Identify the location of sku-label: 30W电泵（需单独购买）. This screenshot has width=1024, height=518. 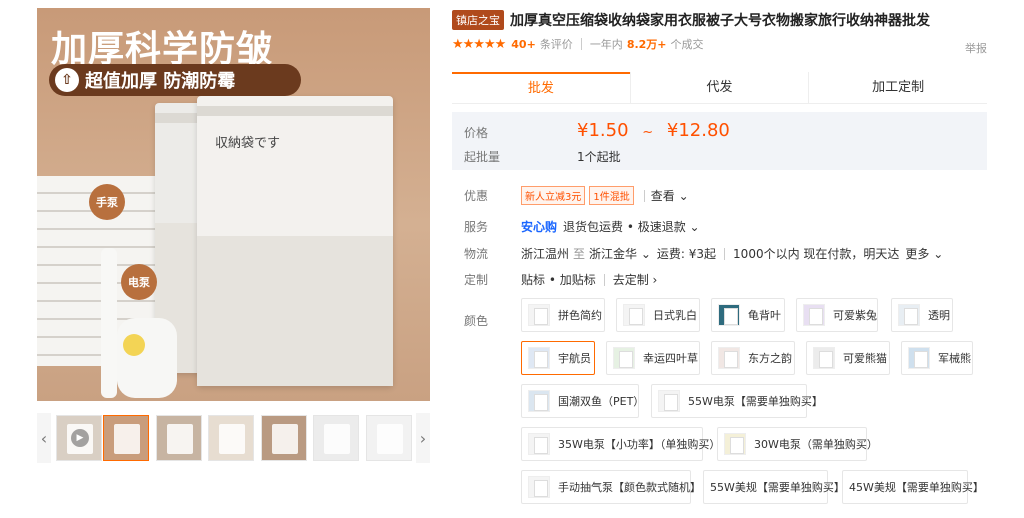
(816, 444).